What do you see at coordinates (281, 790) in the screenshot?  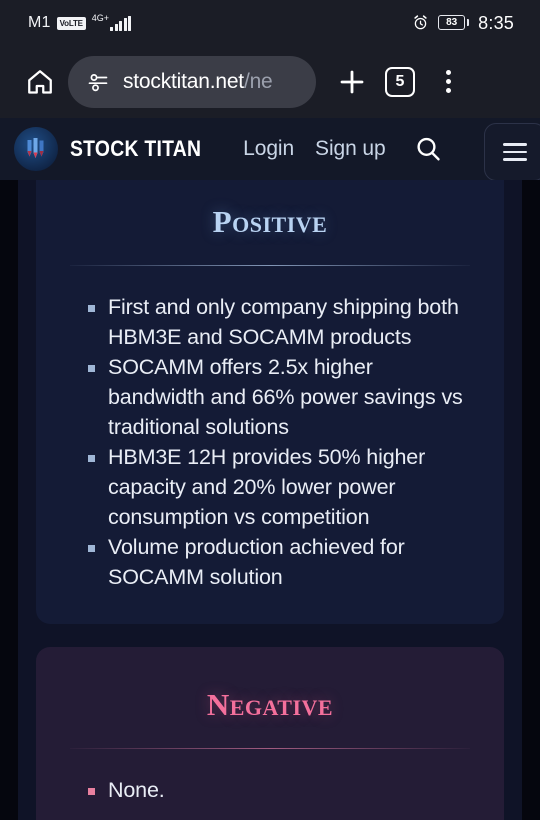 I see `list-item: None.` at bounding box center [281, 790].